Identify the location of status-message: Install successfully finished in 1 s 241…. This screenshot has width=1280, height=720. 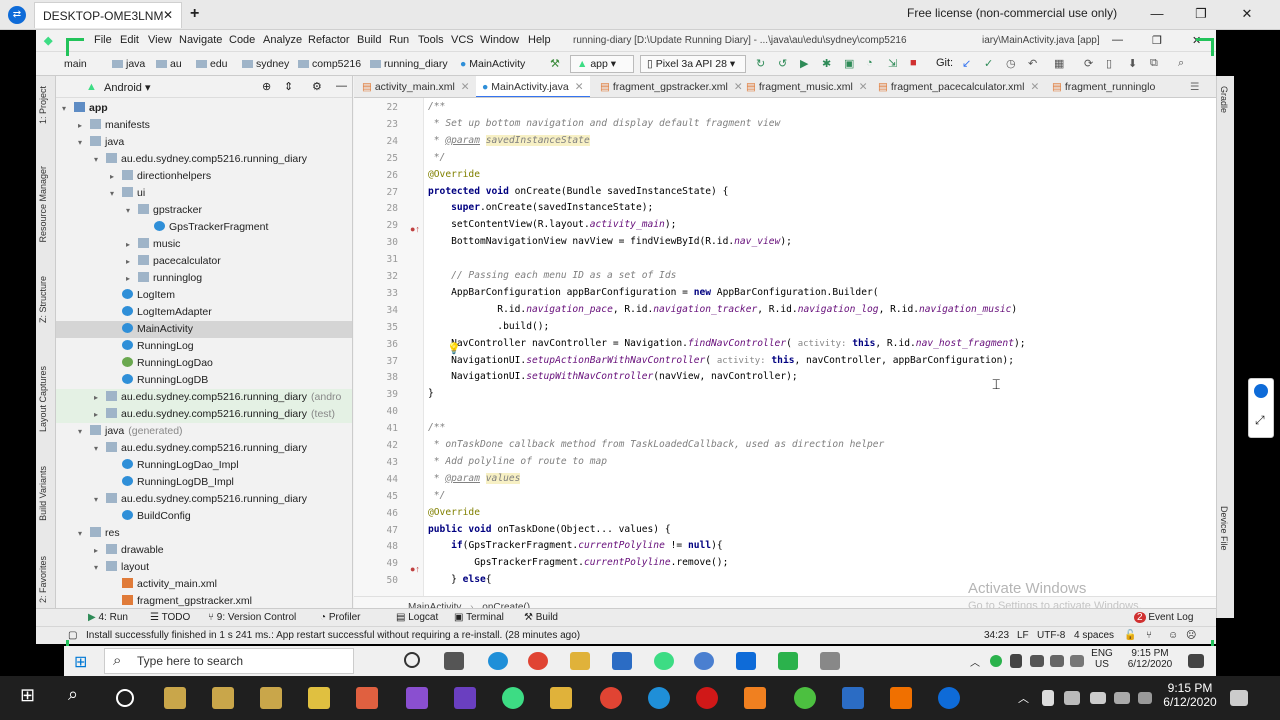
(333, 635).